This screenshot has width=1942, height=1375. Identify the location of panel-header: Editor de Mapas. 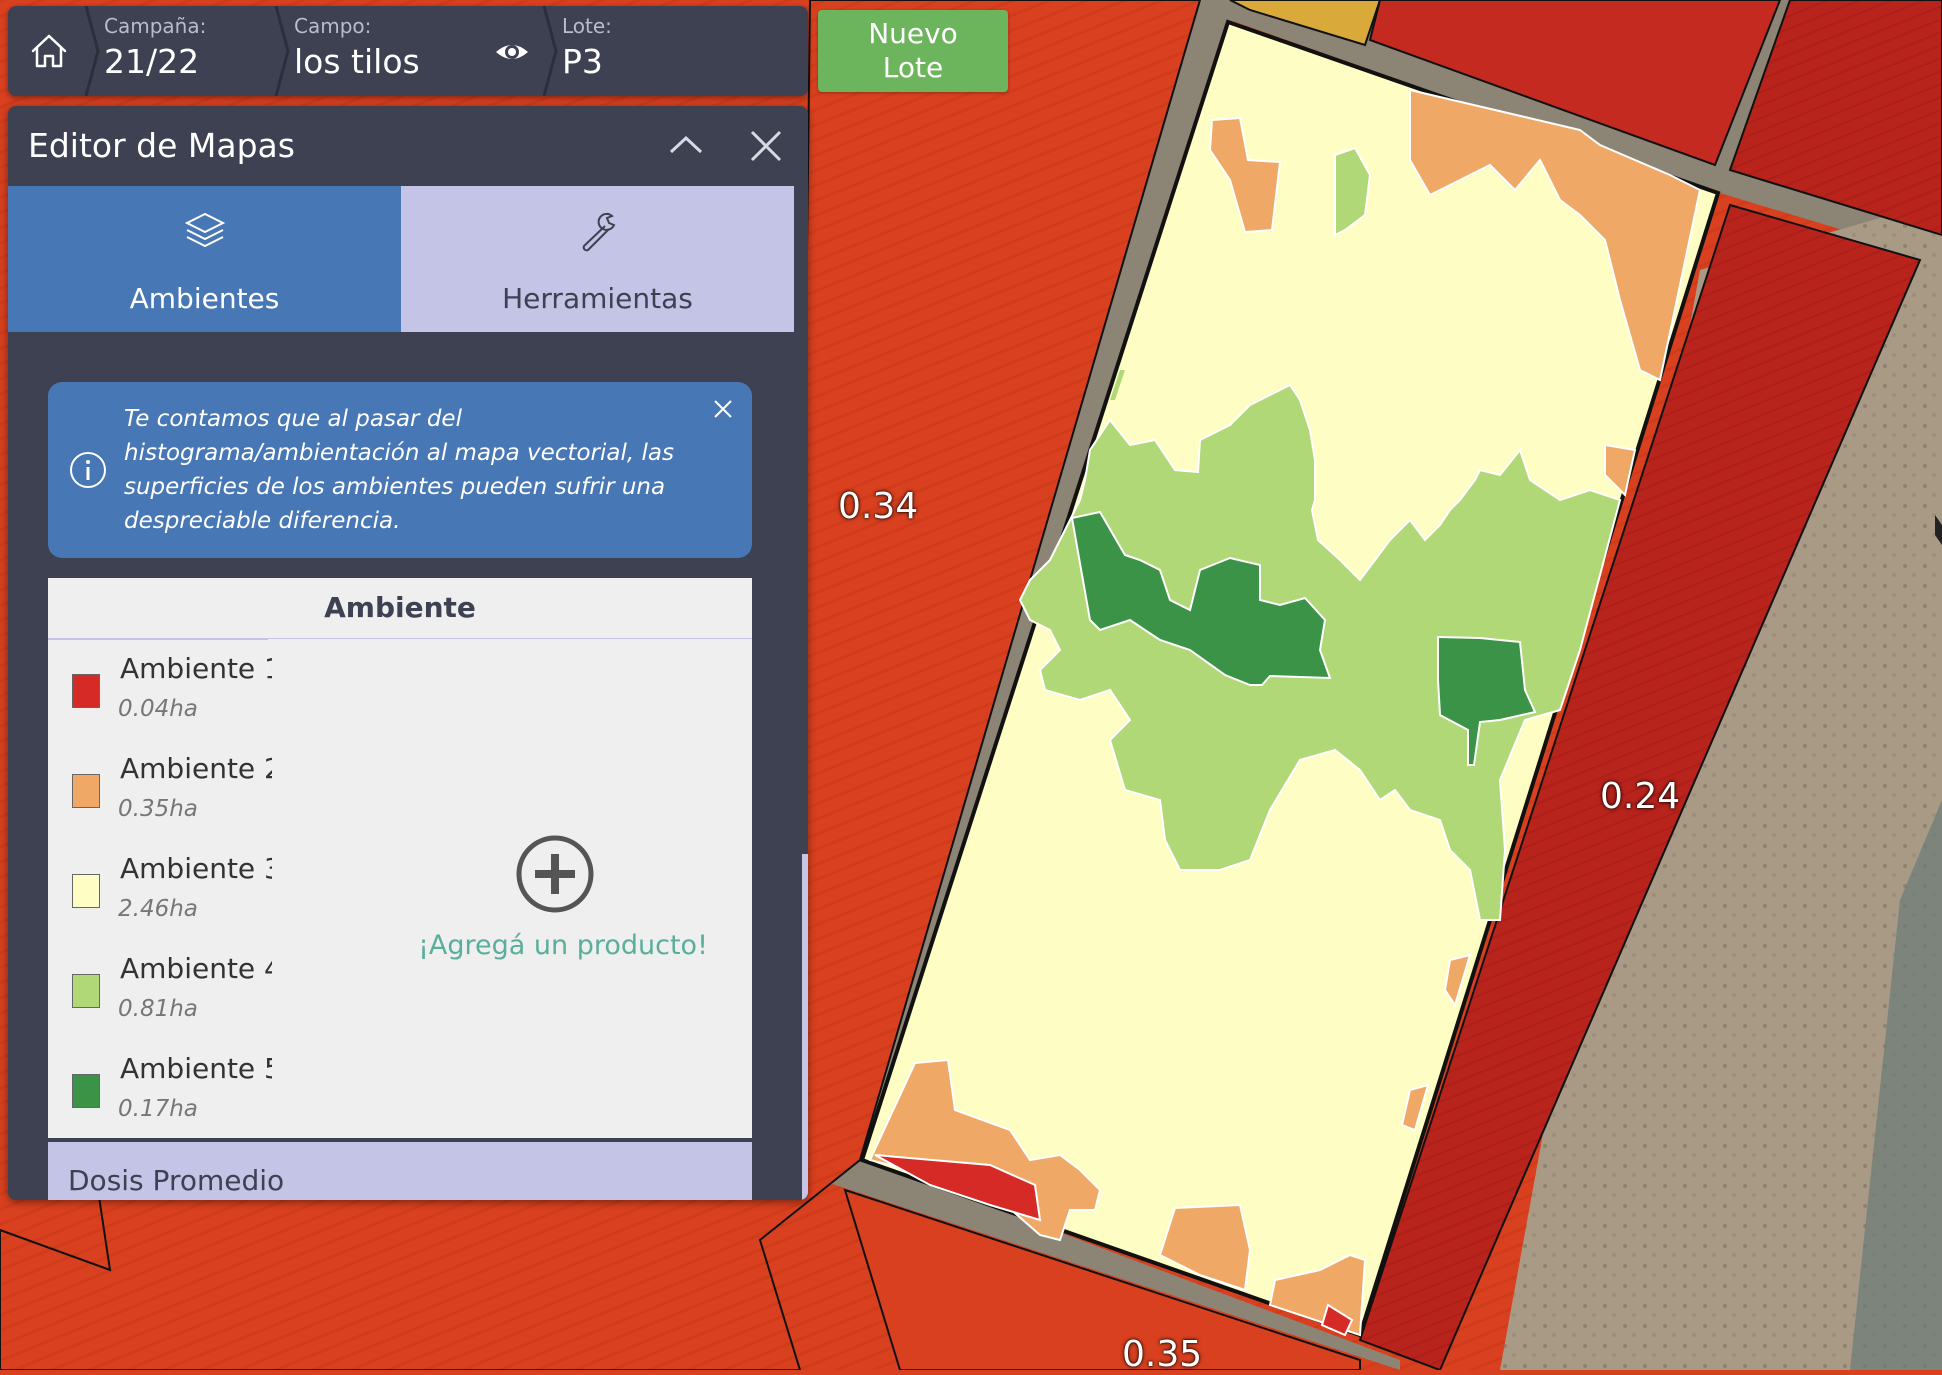
(408, 146).